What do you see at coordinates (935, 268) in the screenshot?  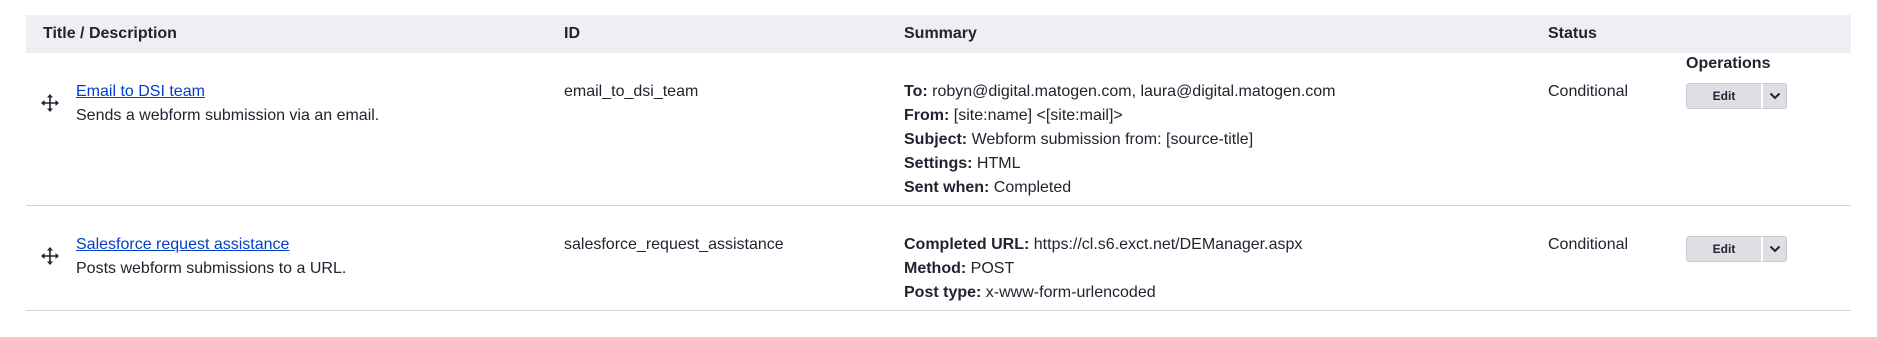 I see `summary-label: Method:` at bounding box center [935, 268].